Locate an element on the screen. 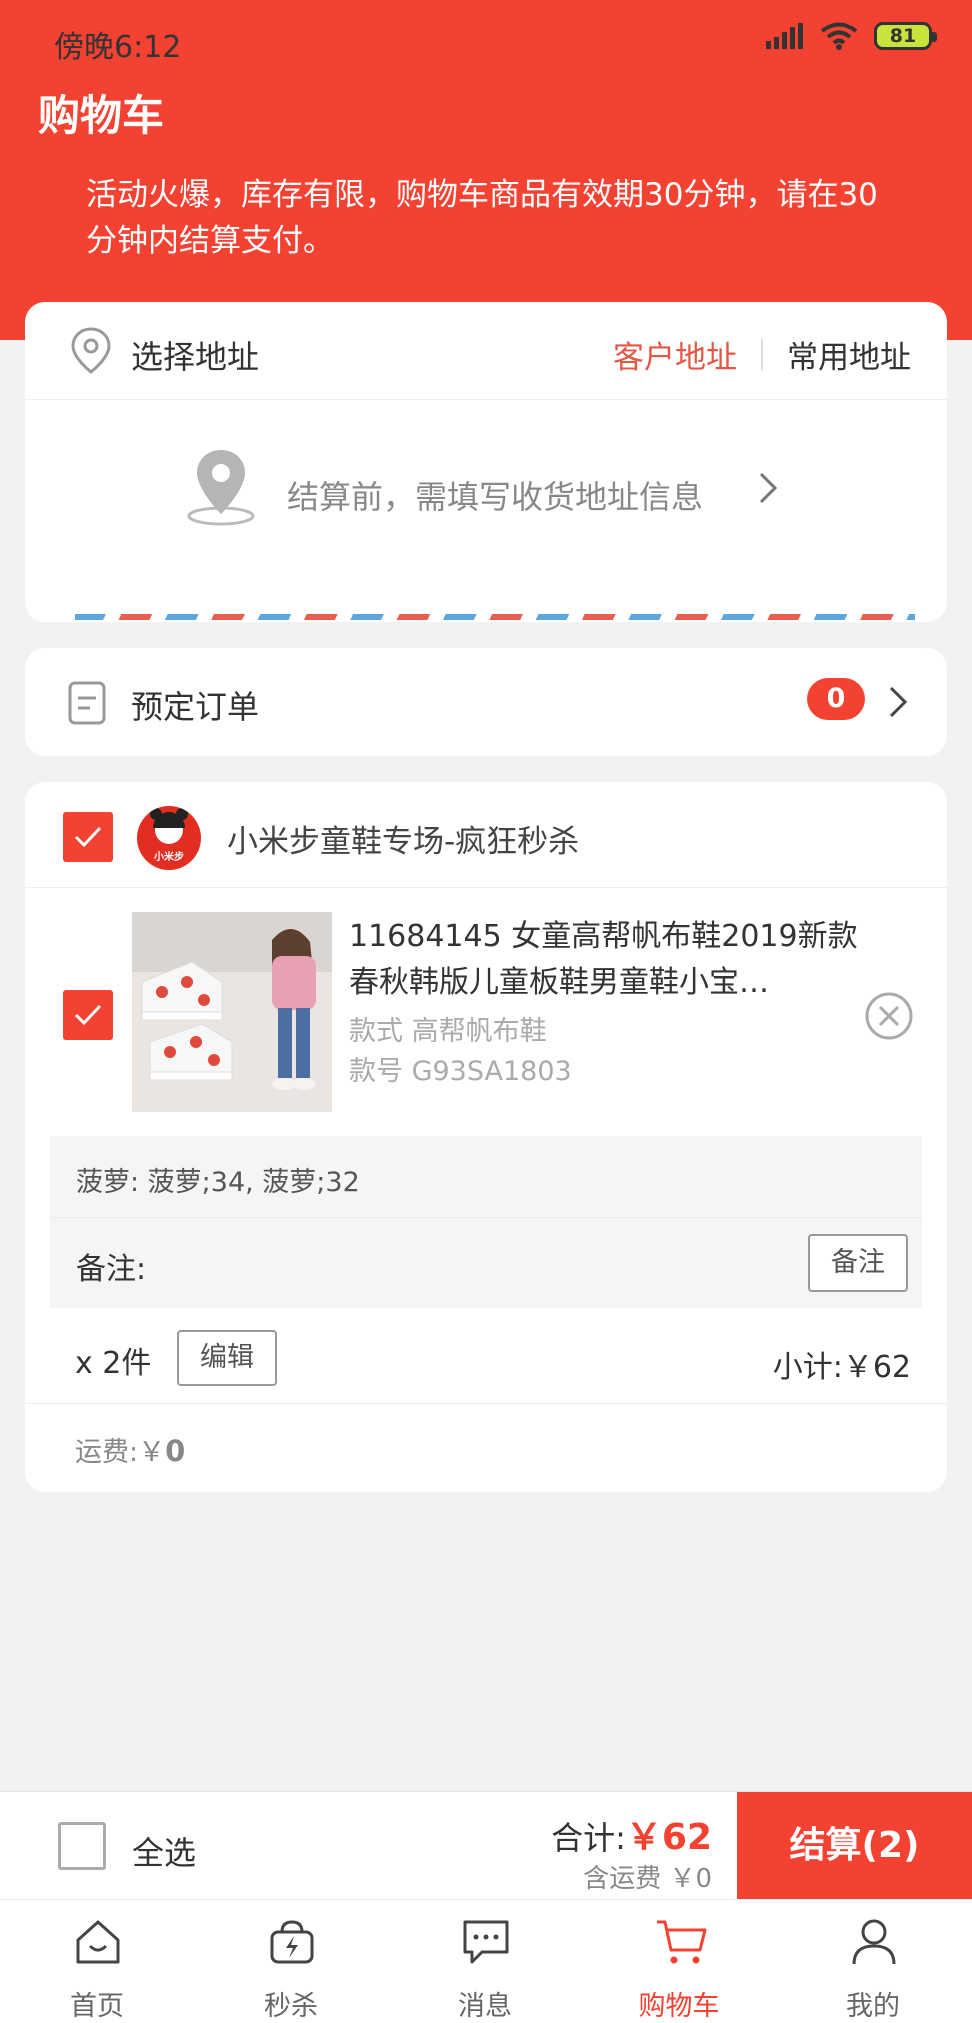 Image resolution: width=972 pixels, height=2023 pixels. tab-home: 首页 is located at coordinates (97, 1961).